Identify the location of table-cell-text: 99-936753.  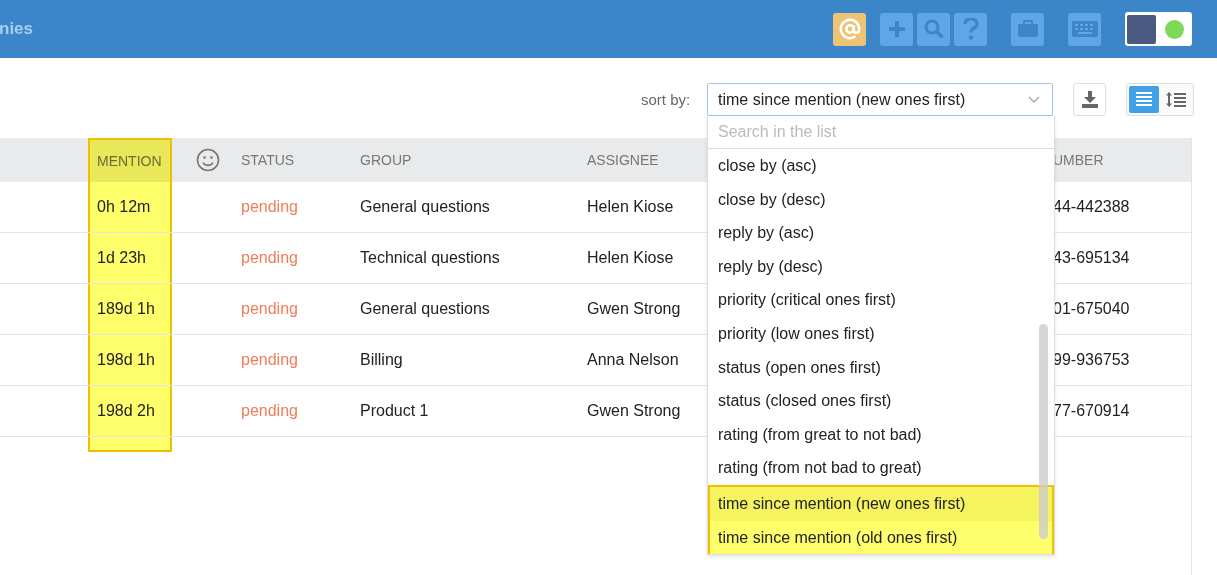
(1091, 360).